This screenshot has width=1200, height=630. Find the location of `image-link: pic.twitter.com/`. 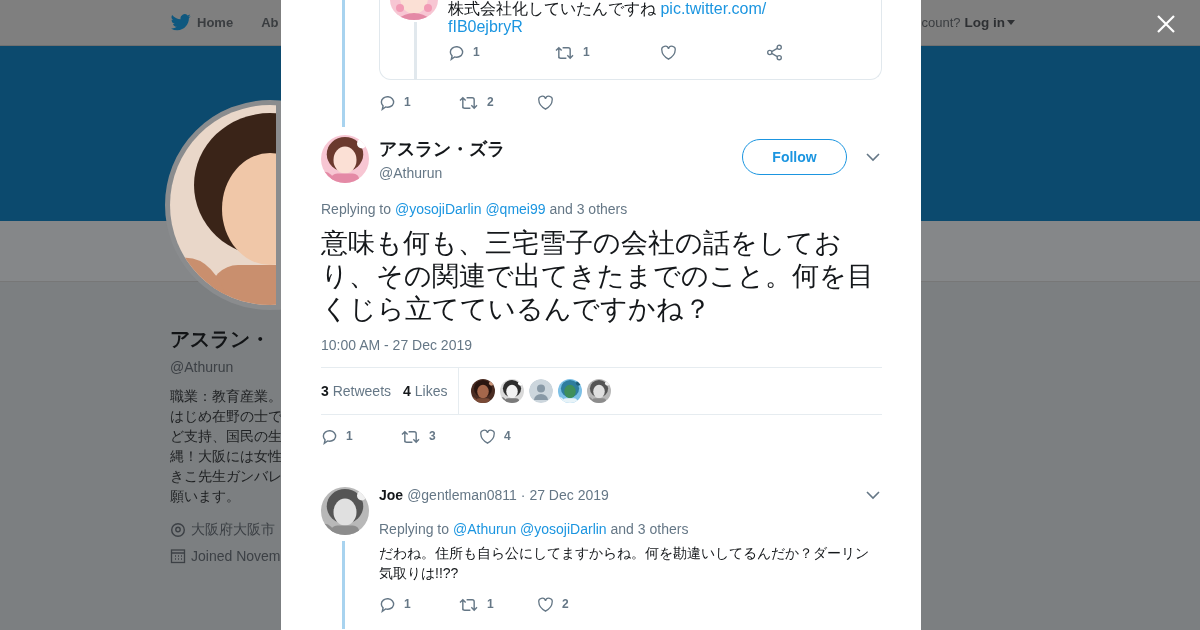

image-link: pic.twitter.com/ is located at coordinates (713, 8).